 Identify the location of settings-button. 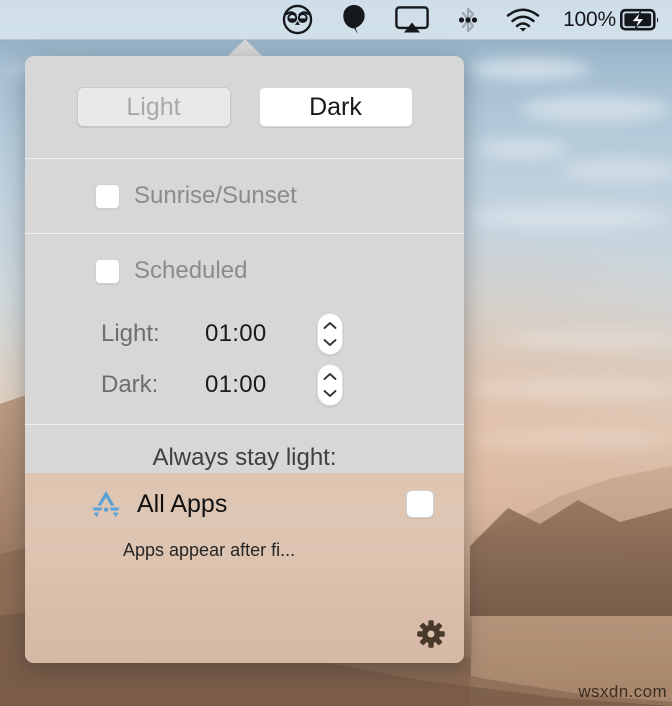
(431, 634).